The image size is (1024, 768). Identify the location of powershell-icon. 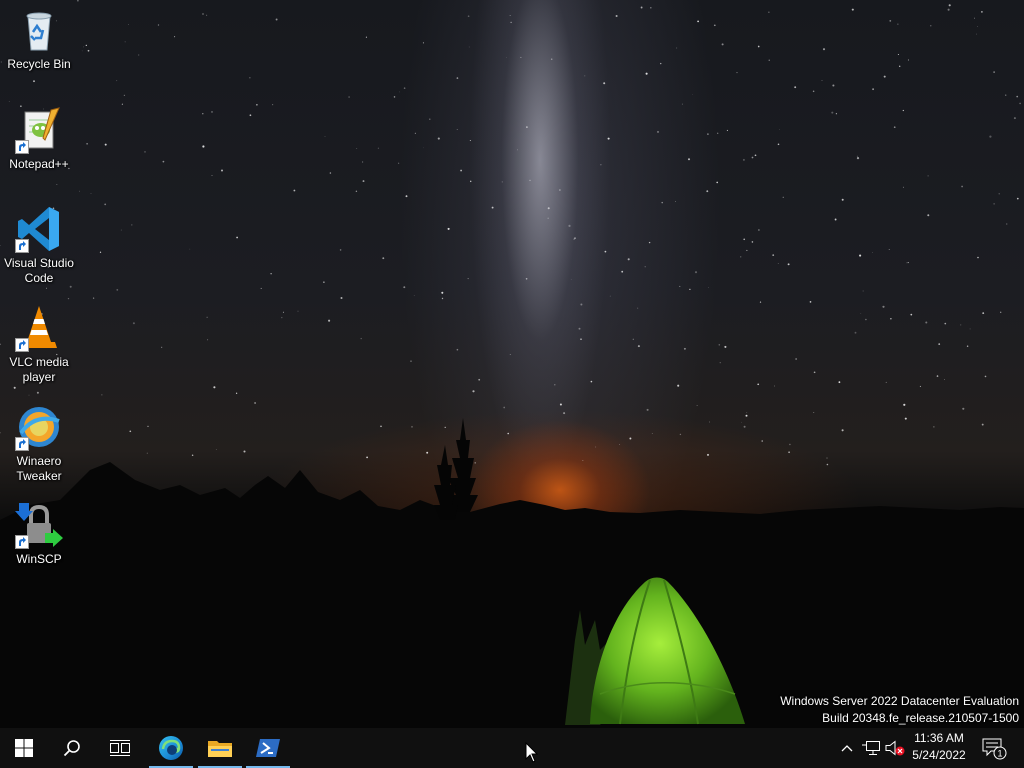
(268, 748).